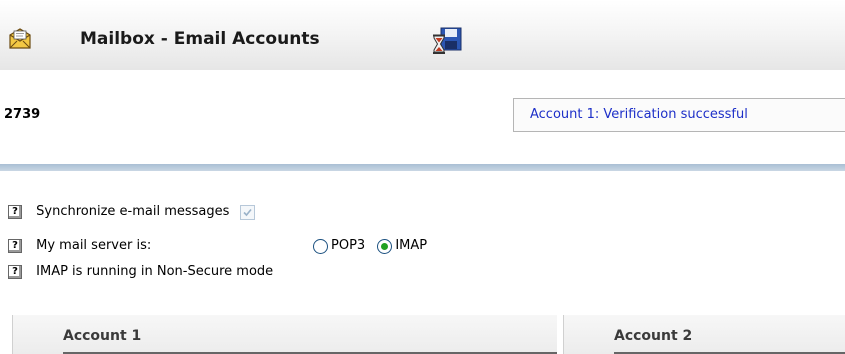 The image size is (845, 354). What do you see at coordinates (155, 271) in the screenshot?
I see `secure-mode-note: IMAP is running in Non-Secure mode` at bounding box center [155, 271].